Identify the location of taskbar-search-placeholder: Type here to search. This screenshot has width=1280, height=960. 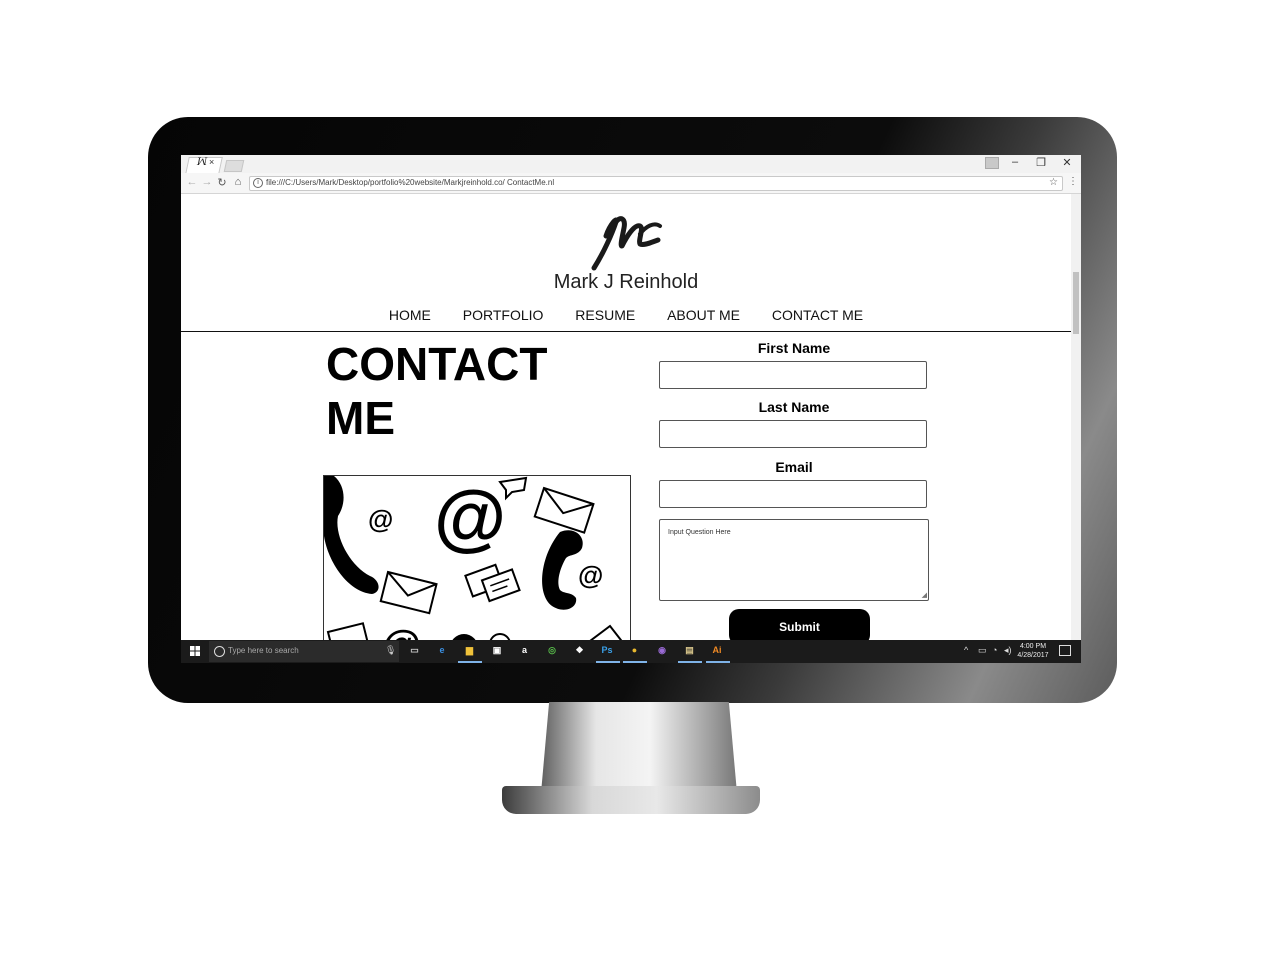
(263, 650).